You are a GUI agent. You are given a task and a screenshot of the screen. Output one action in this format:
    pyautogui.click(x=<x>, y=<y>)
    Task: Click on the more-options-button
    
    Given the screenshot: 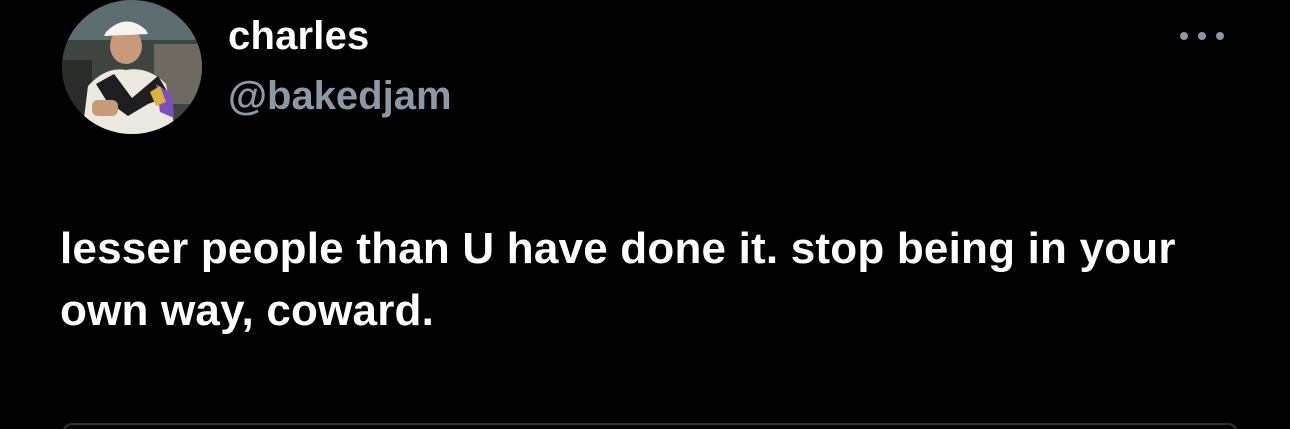 What is the action you would take?
    pyautogui.click(x=1202, y=36)
    